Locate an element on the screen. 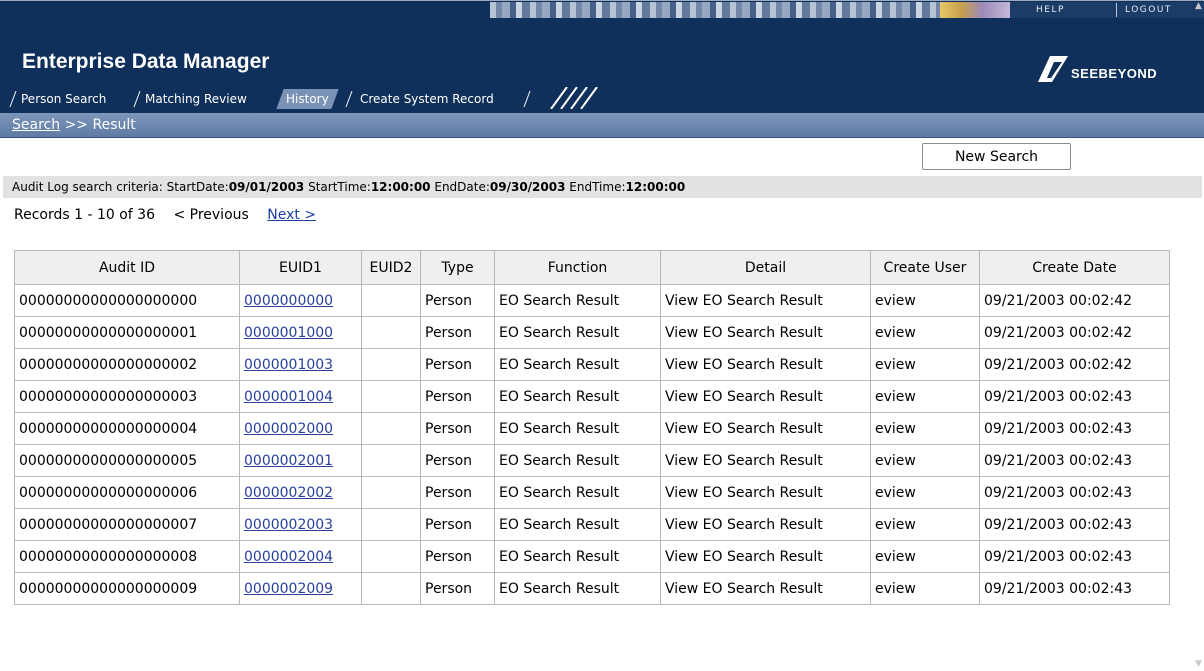 This screenshot has height=671, width=1204. euid1-link: 0000002001 is located at coordinates (288, 461).